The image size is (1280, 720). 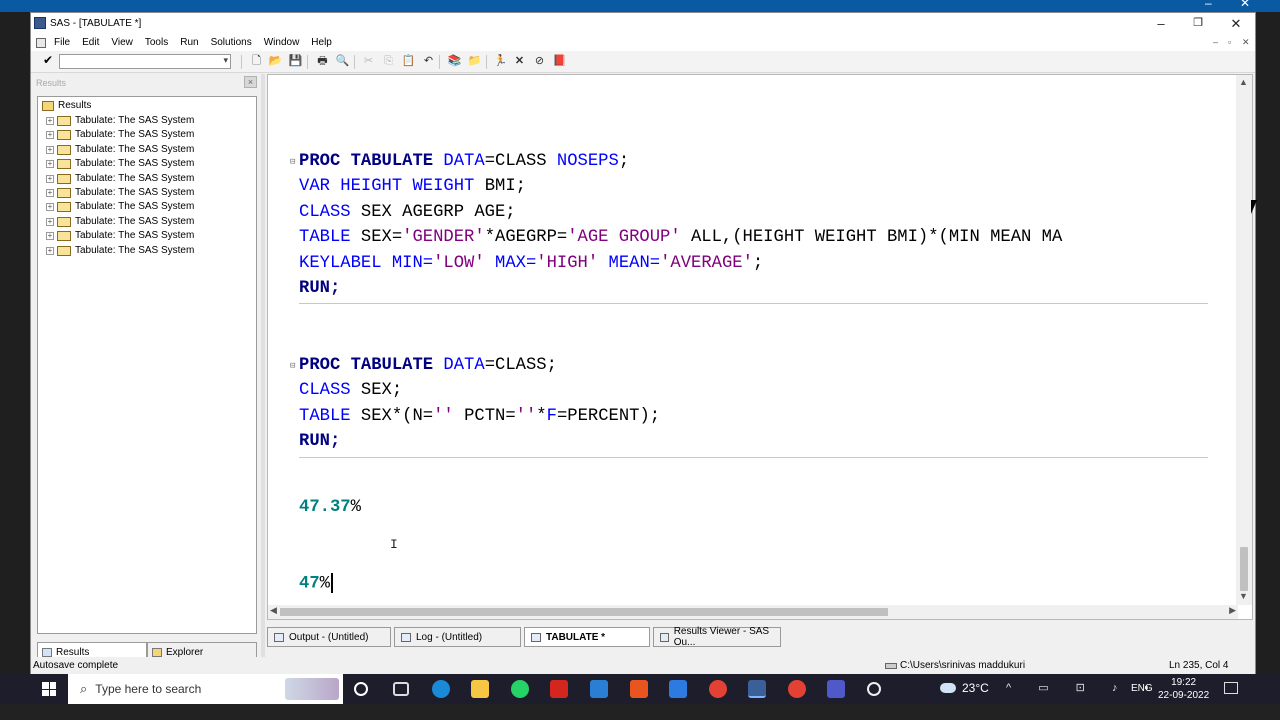 What do you see at coordinates (1236, 24) in the screenshot?
I see `close-button: ✕` at bounding box center [1236, 24].